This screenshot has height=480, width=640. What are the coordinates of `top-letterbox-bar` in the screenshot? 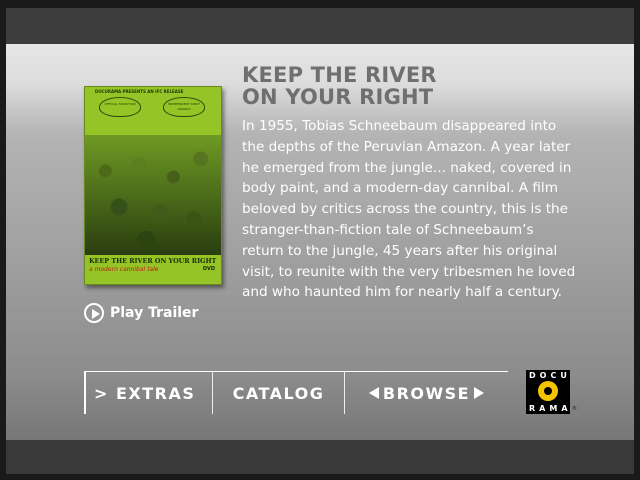 It's located at (320, 26).